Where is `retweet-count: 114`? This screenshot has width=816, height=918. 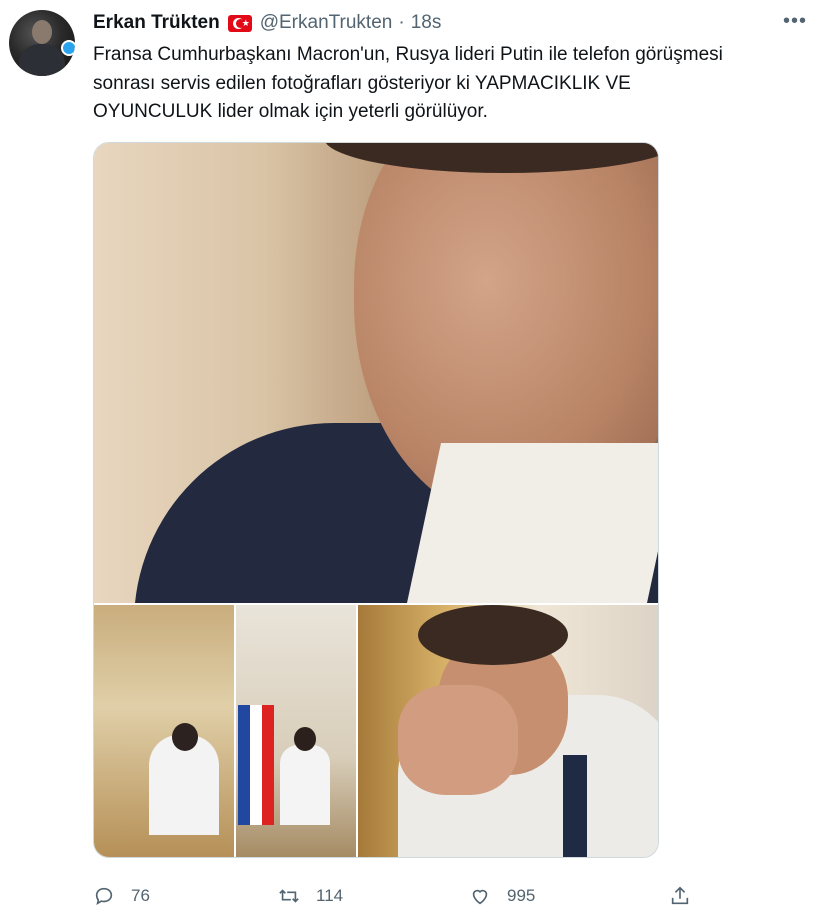
retweet-count: 114 is located at coordinates (330, 895).